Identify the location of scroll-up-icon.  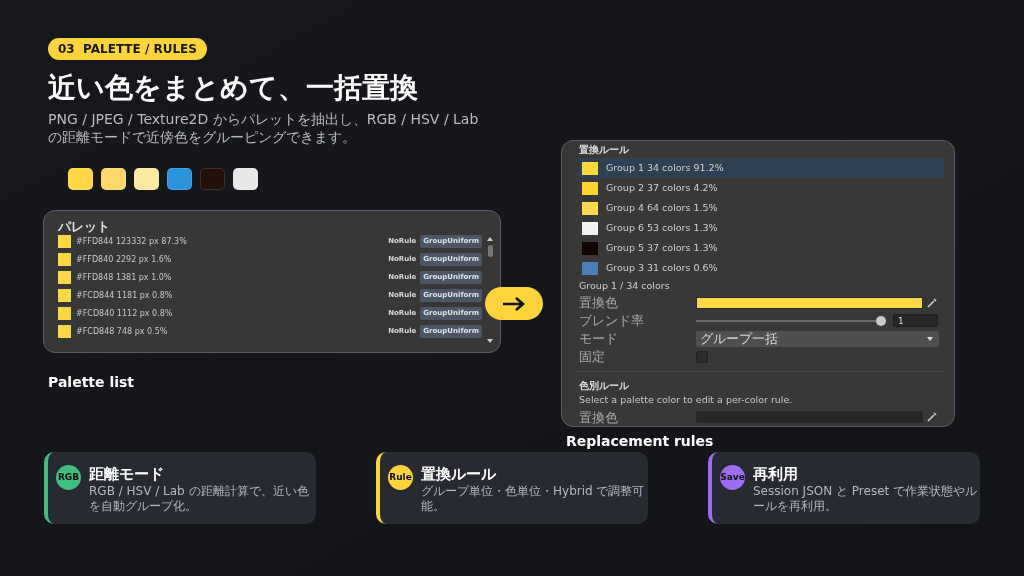
(490, 239).